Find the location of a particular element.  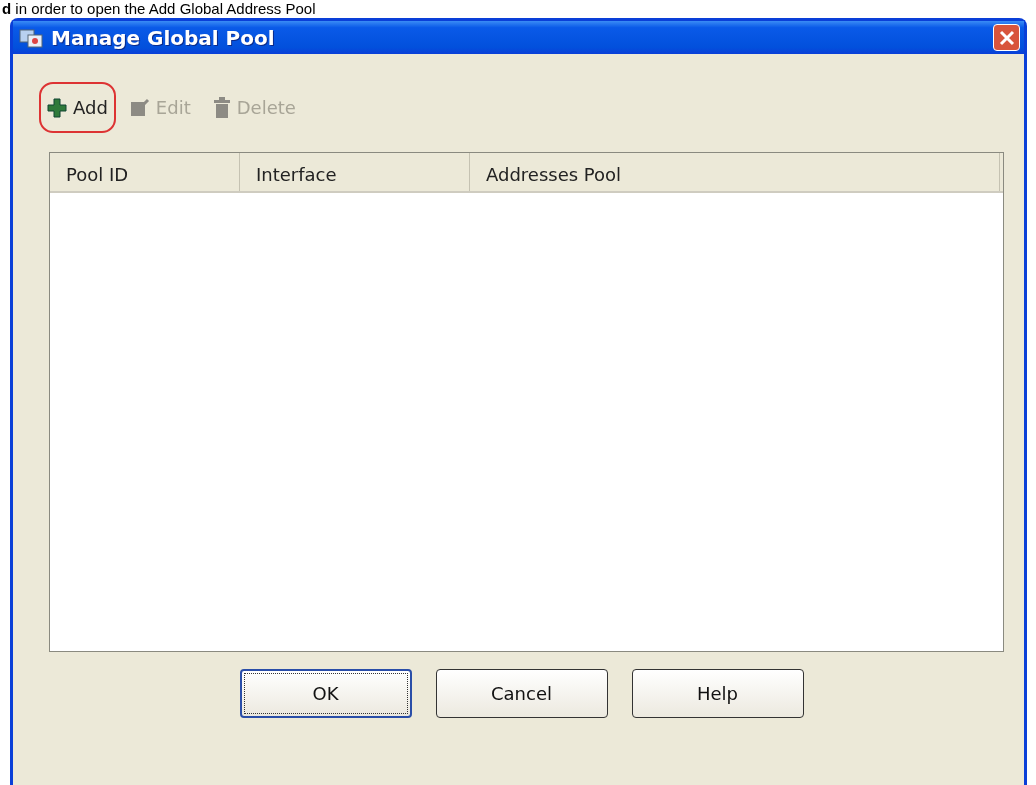

column-header: Interface is located at coordinates (355, 172).